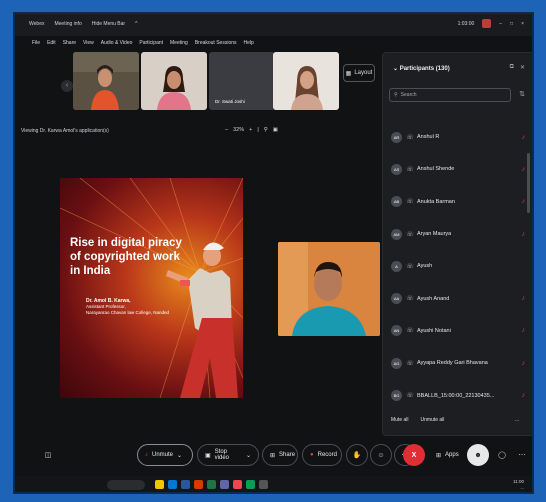  I want to click on meeting-info: Meeting info, so click(67, 24).